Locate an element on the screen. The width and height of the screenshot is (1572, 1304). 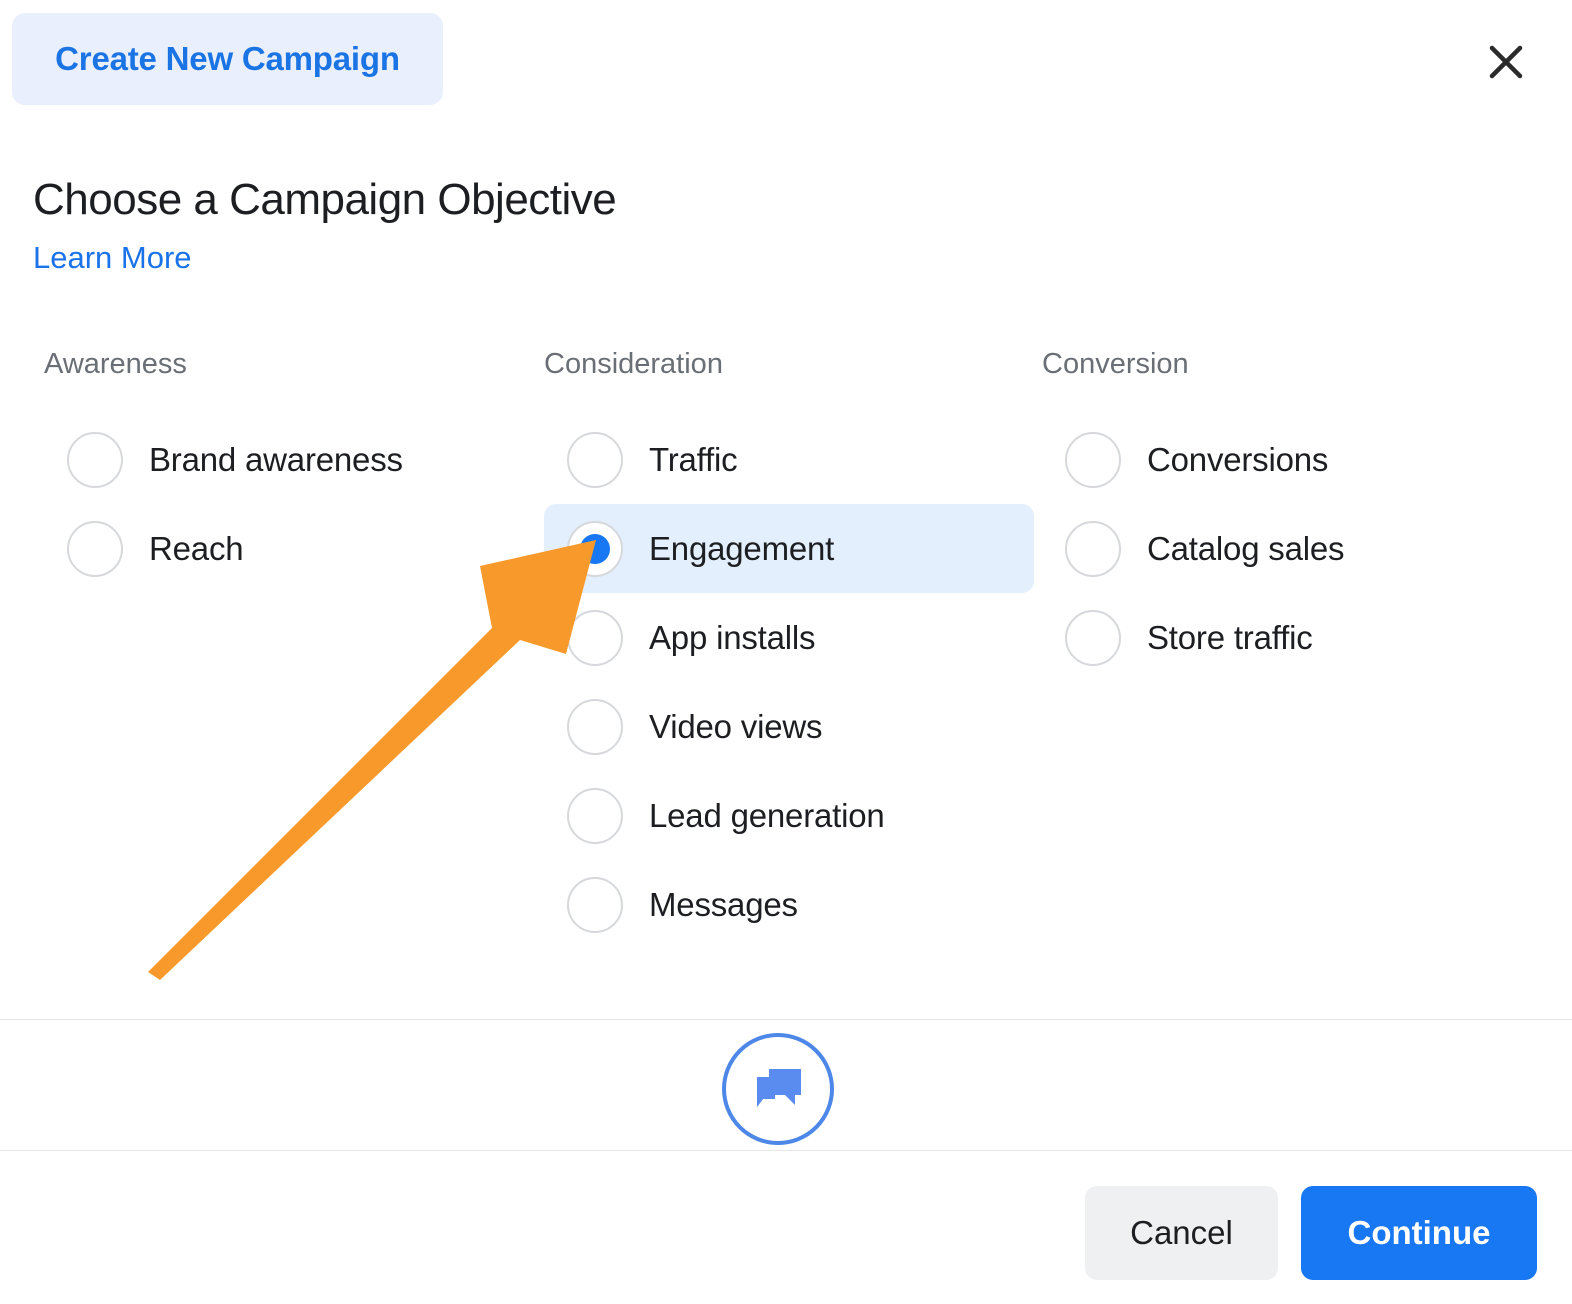
close-icon is located at coordinates (1506, 62).